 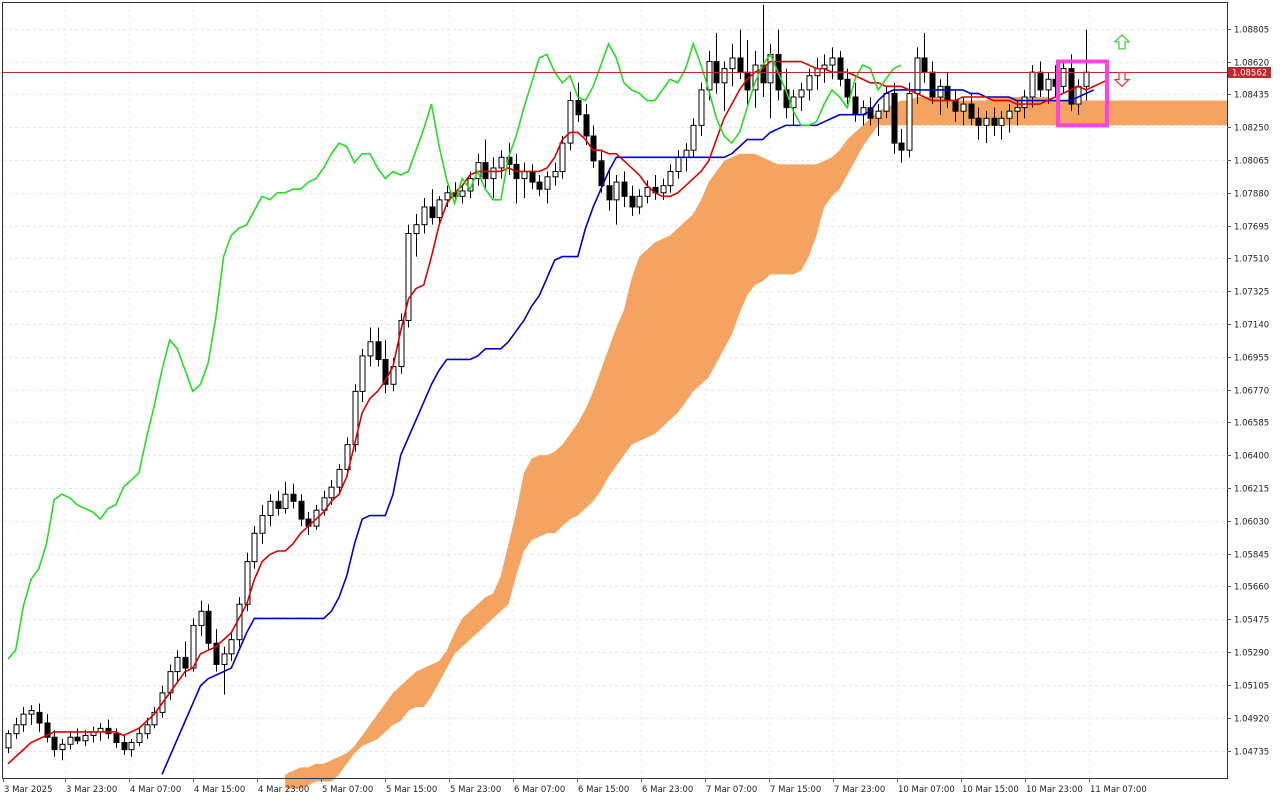 I want to click on y-tick-label: 1.06215, so click(x=1251, y=490).